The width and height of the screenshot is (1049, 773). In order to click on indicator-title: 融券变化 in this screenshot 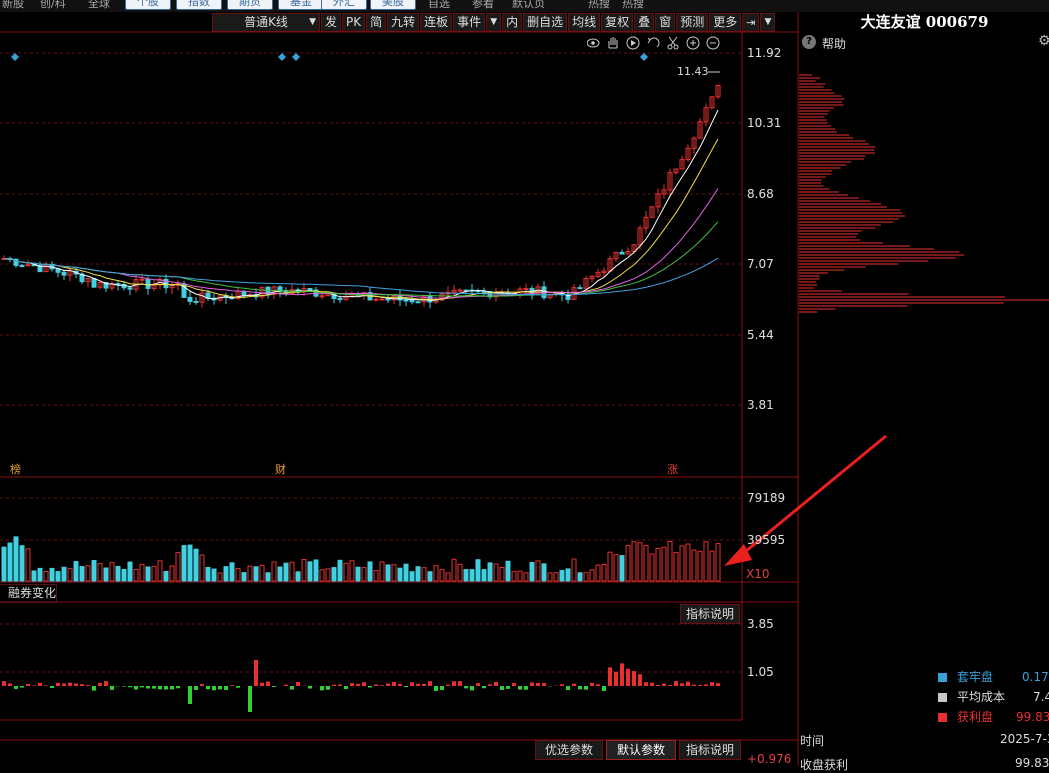, I will do `click(28, 593)`.